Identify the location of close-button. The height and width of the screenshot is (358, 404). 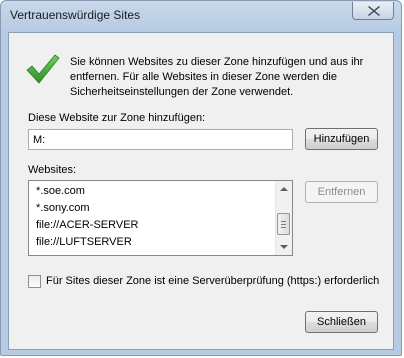
(373, 11).